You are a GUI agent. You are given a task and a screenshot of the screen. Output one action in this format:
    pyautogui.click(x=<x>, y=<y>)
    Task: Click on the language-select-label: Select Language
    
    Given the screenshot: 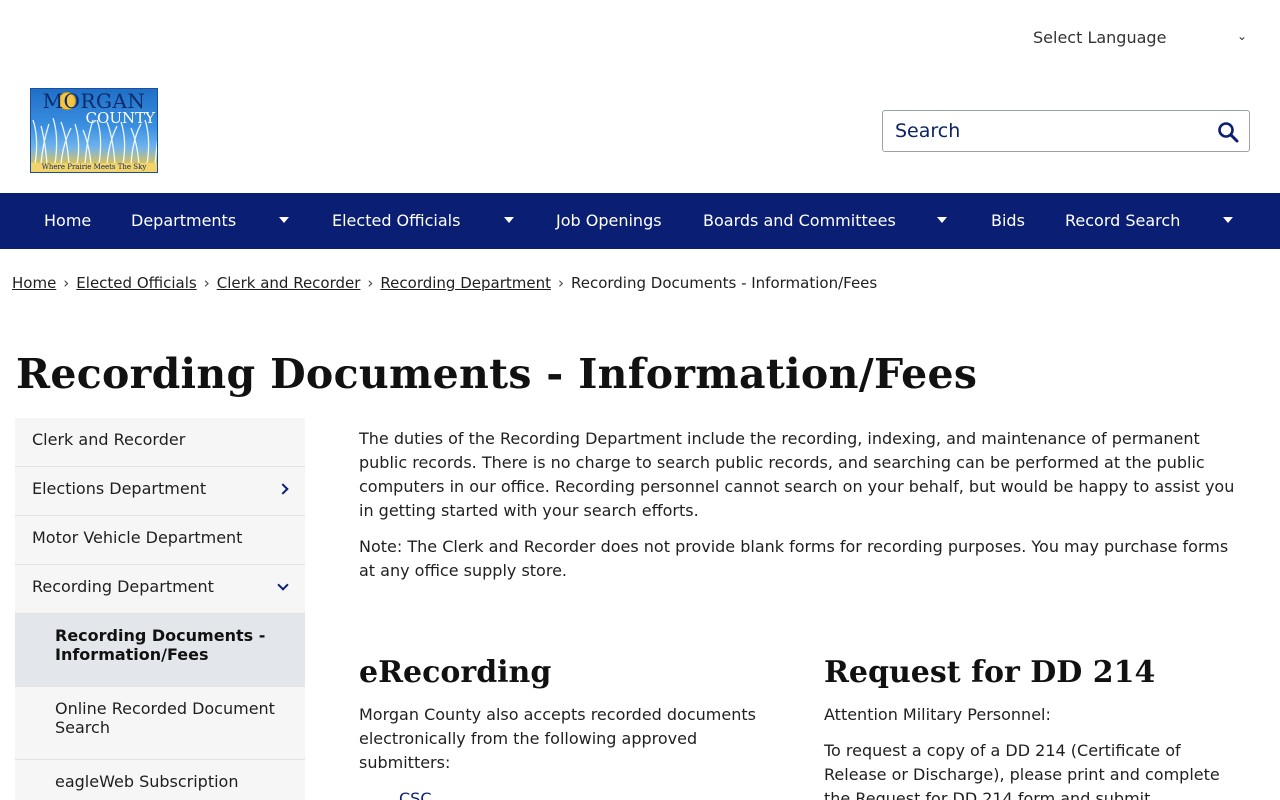 What is the action you would take?
    pyautogui.click(x=1100, y=37)
    